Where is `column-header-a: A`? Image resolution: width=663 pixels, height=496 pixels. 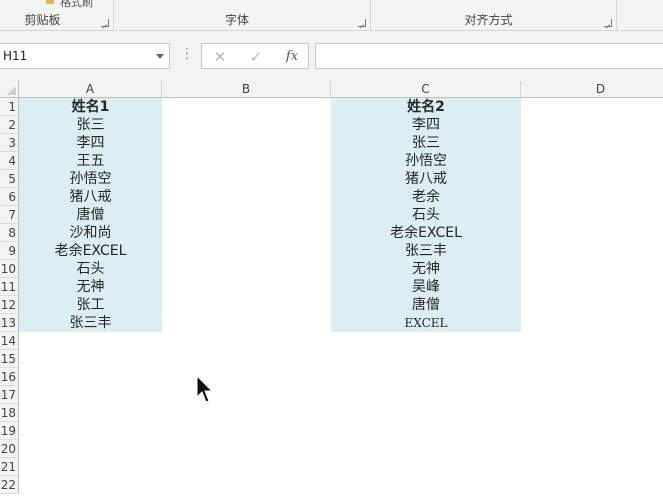
column-header-a: A is located at coordinates (90, 89).